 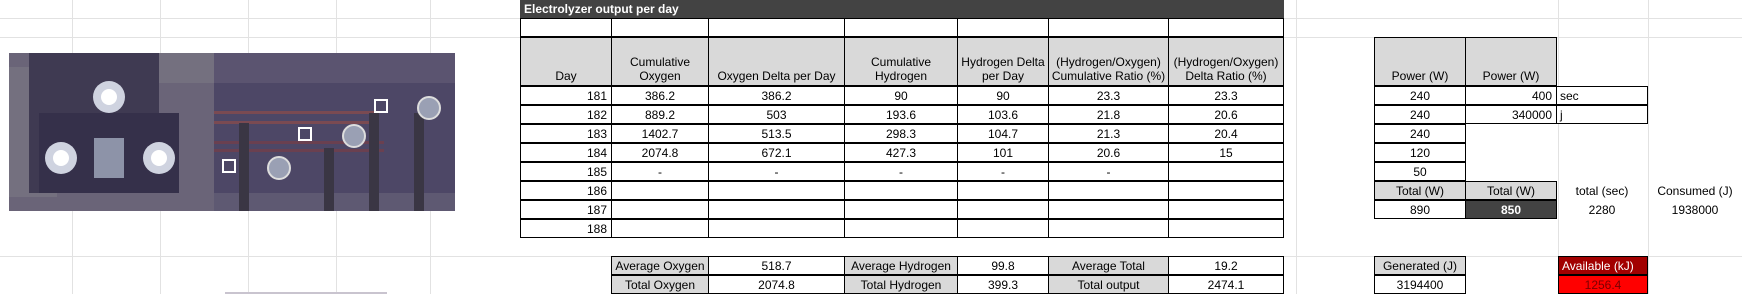 What do you see at coordinates (1003, 114) in the screenshot?
I see `hydrogen-delta-cell: 103.6` at bounding box center [1003, 114].